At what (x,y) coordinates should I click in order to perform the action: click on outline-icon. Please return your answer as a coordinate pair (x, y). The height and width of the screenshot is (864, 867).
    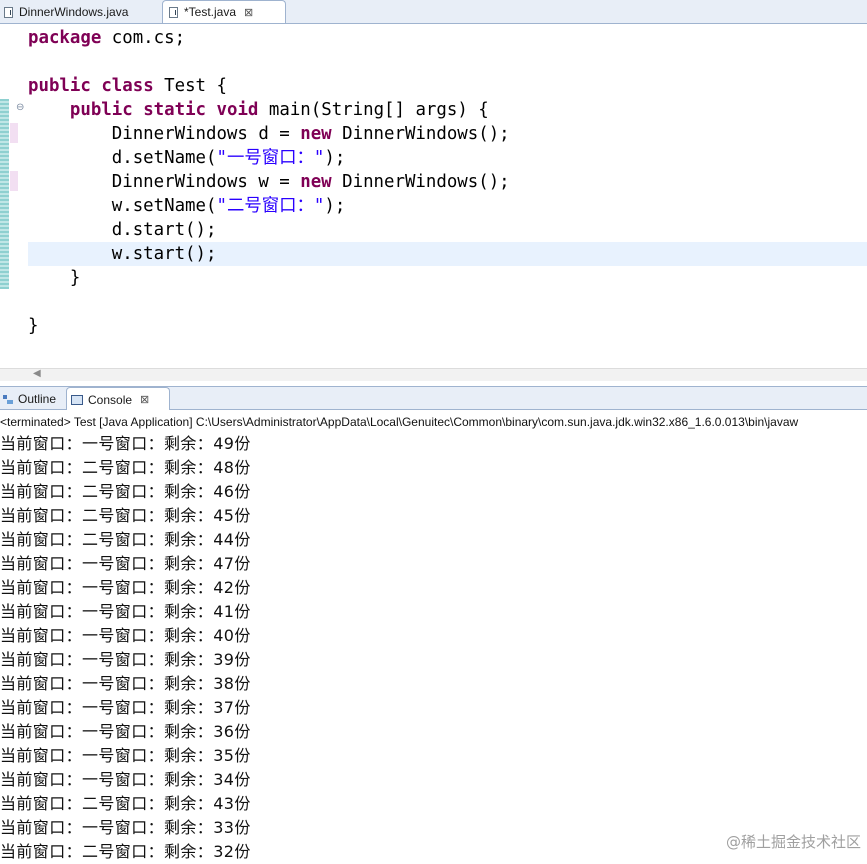
    Looking at the image, I should click on (8, 399).